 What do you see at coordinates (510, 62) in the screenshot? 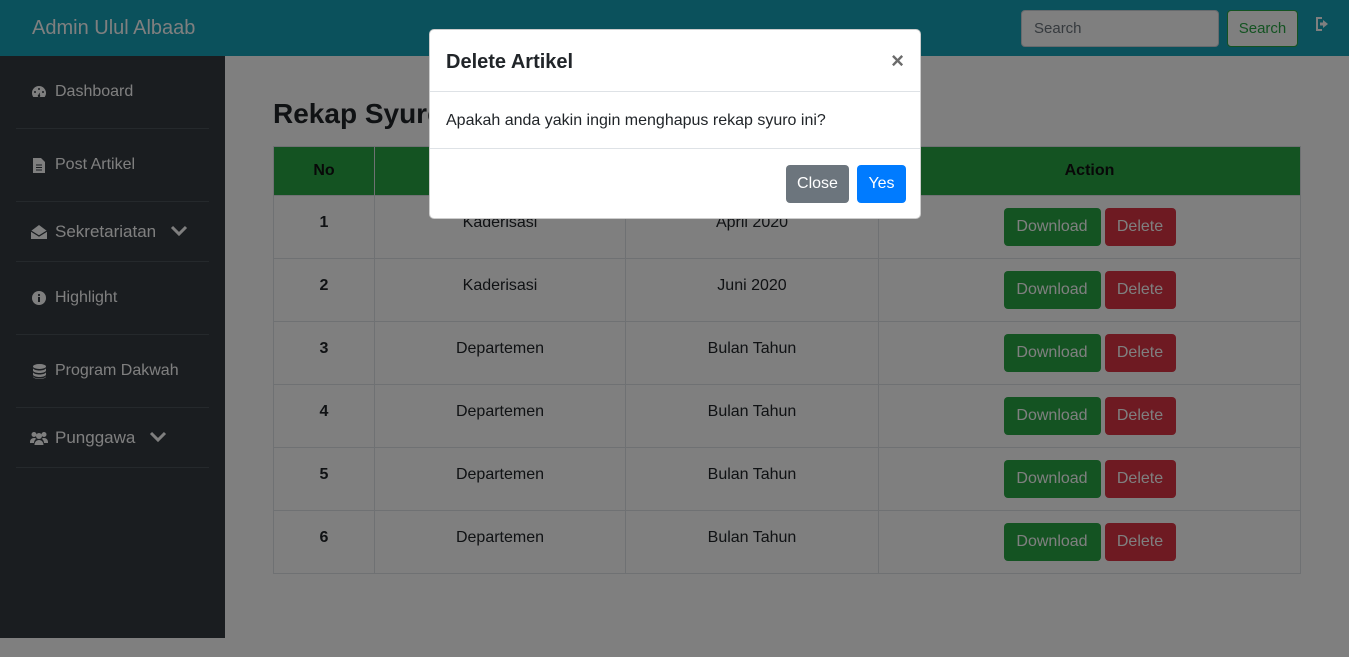
I see `modal-title: Delete Artikel` at bounding box center [510, 62].